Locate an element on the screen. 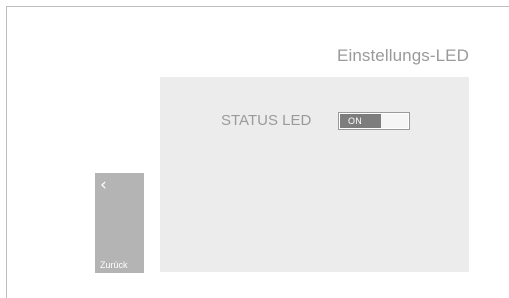  toggle-knob is located at coordinates (394, 121).